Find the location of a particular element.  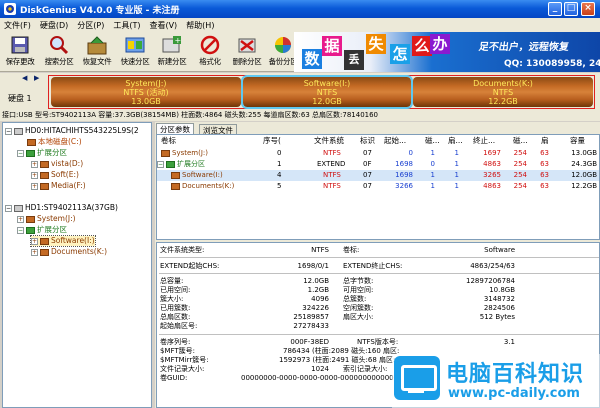

disk-icon is located at coordinates (18, 208).